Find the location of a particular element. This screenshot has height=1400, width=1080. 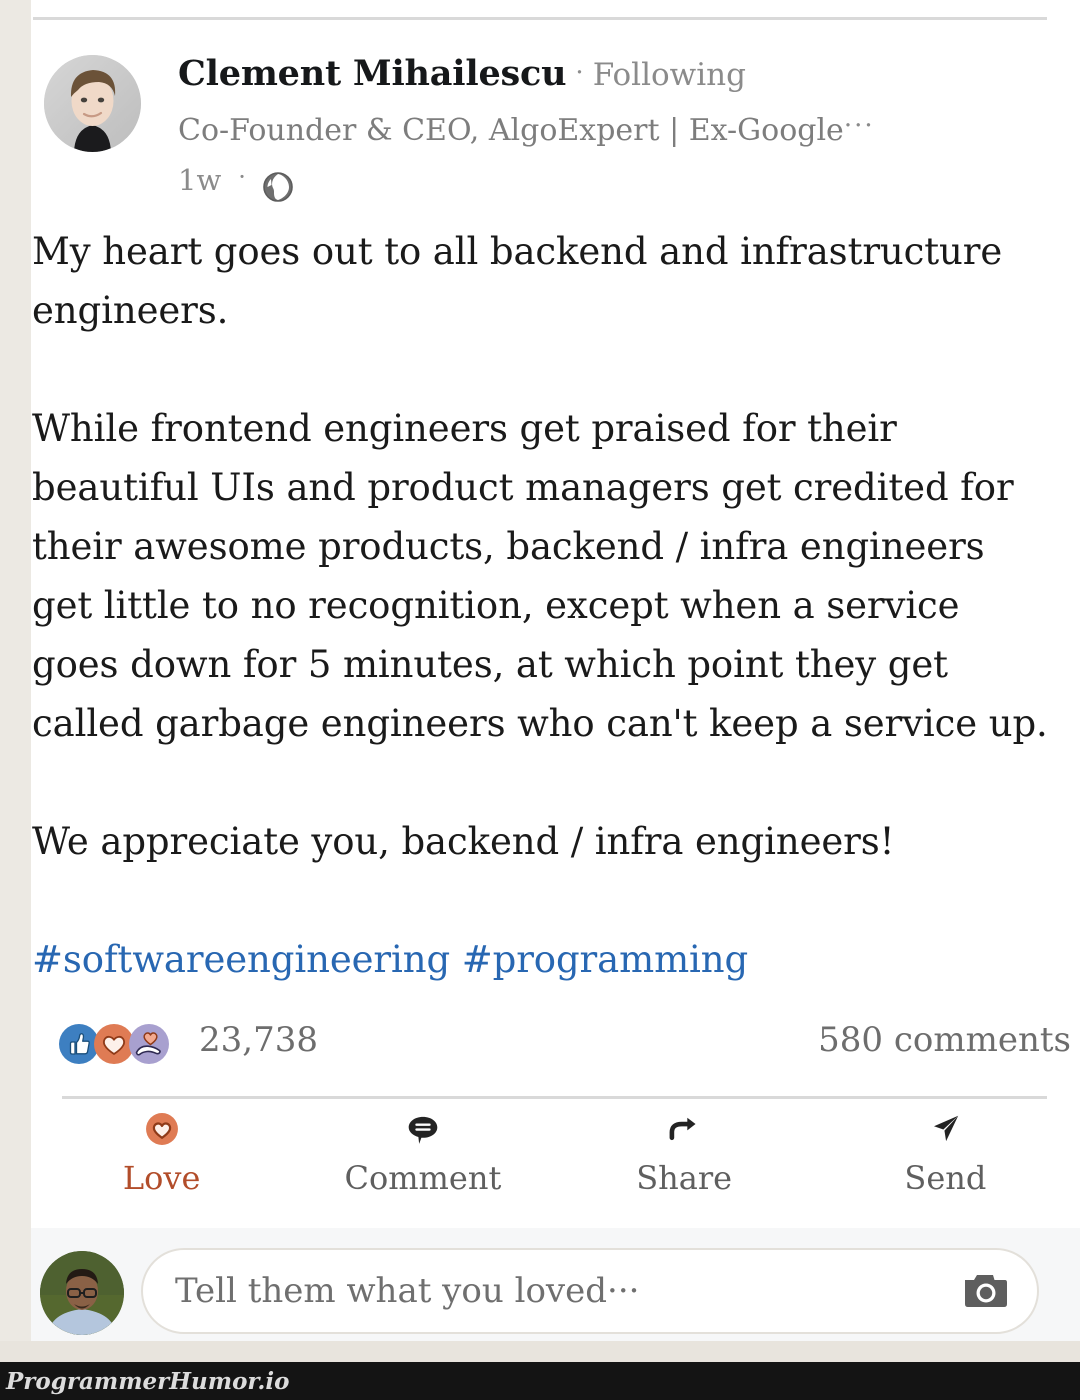

post-age: 1w is located at coordinates (200, 180).